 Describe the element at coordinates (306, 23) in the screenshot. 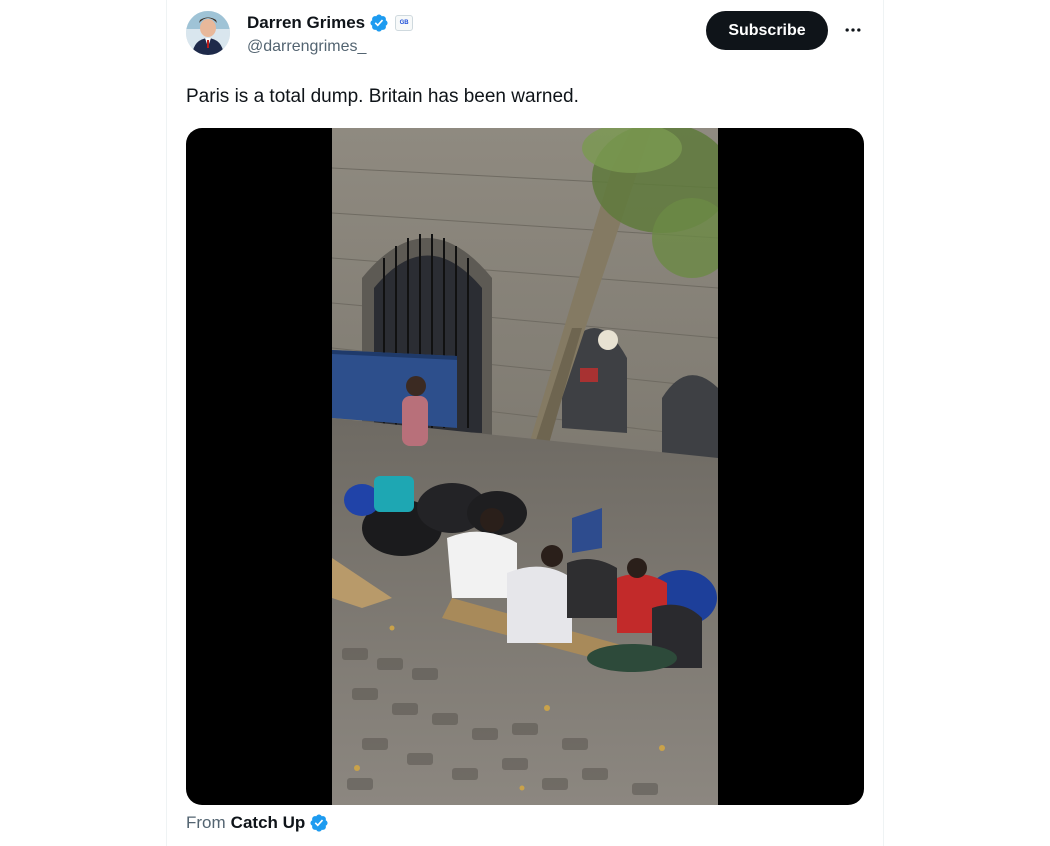

I see `author-name: Darren Grimes` at that location.